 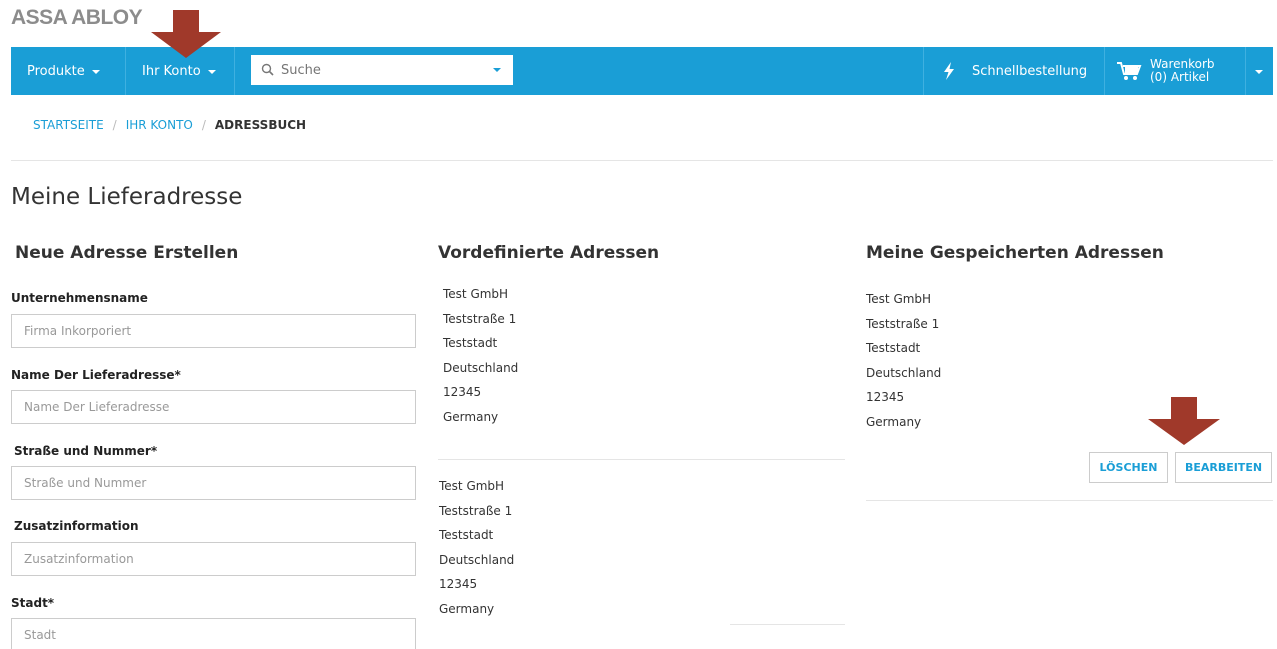 I want to click on warenkorb-text: Warenkorb (0) Artikel, so click(x=1182, y=71).